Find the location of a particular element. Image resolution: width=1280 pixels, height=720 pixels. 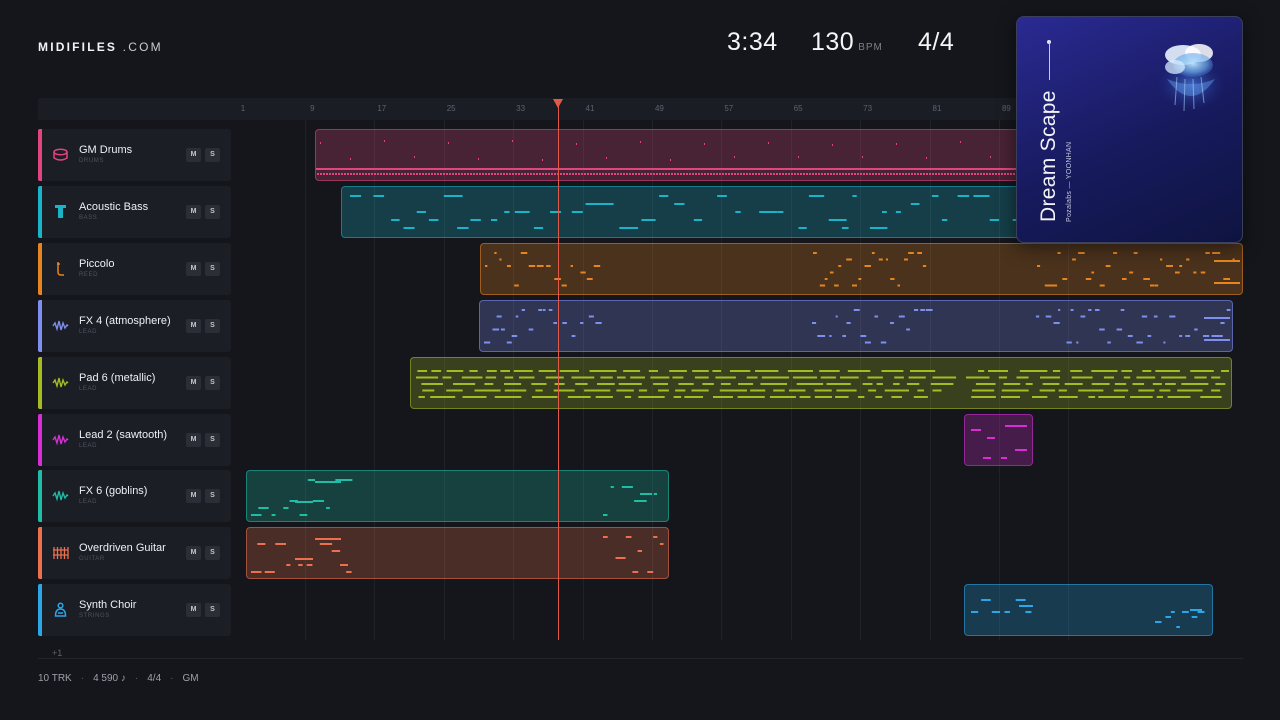

ruler-tick: 1 is located at coordinates (243, 108).